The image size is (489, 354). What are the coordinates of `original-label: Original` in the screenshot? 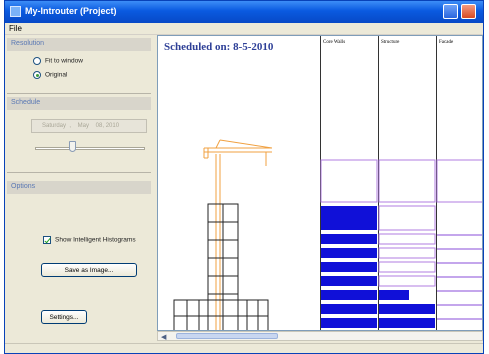 It's located at (56, 75).